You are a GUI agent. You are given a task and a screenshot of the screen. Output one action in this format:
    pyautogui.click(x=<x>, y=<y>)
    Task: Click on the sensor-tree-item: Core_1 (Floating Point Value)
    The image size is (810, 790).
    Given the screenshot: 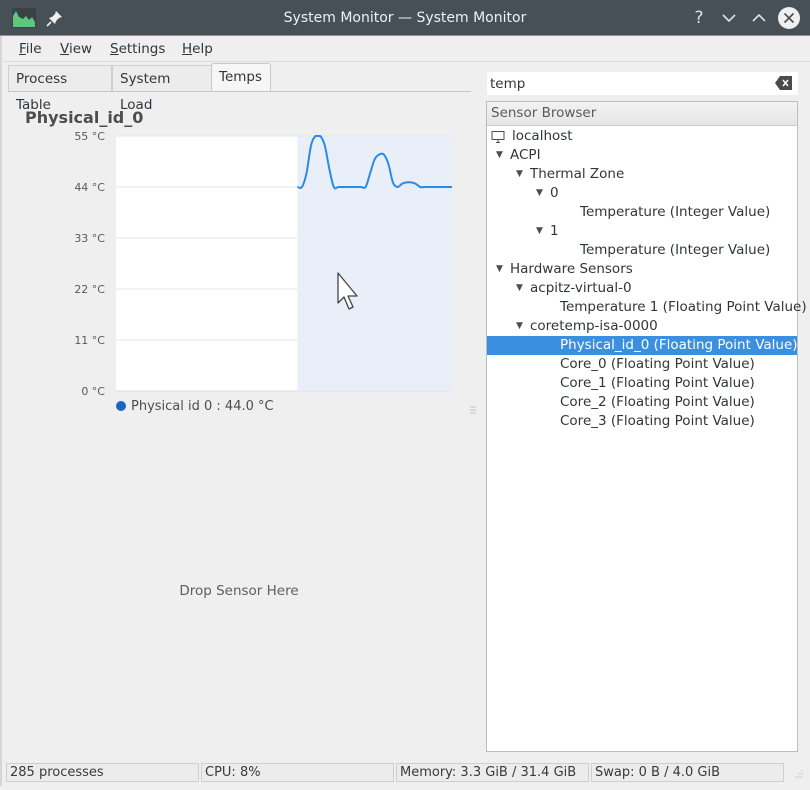 What is the action you would take?
    pyautogui.click(x=642, y=383)
    